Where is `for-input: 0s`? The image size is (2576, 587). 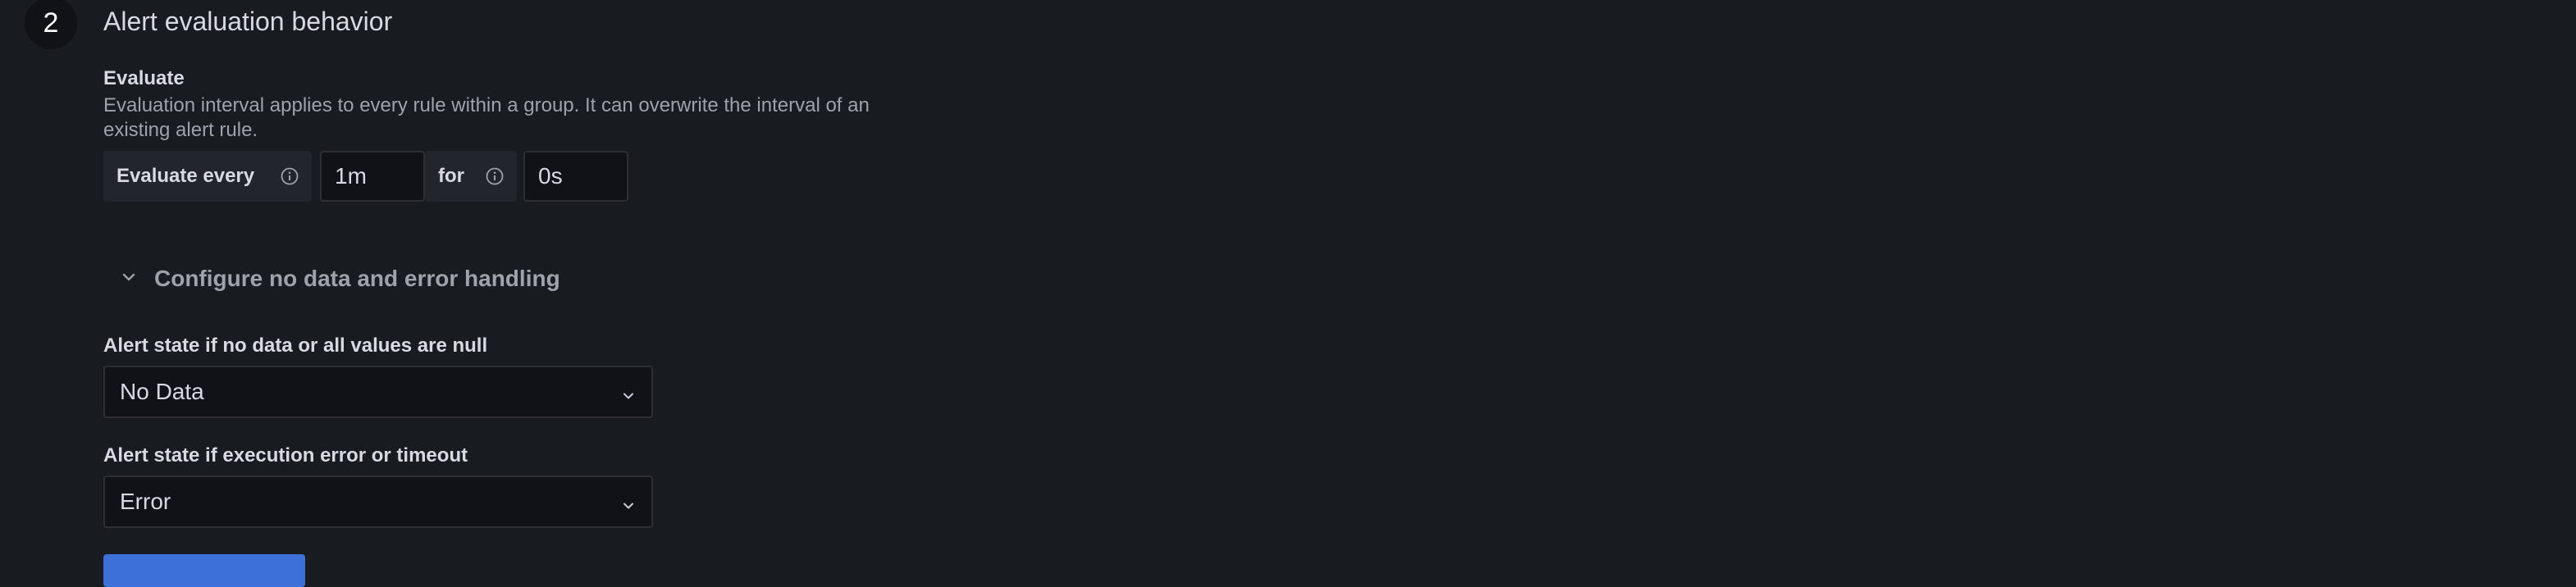 for-input: 0s is located at coordinates (576, 176).